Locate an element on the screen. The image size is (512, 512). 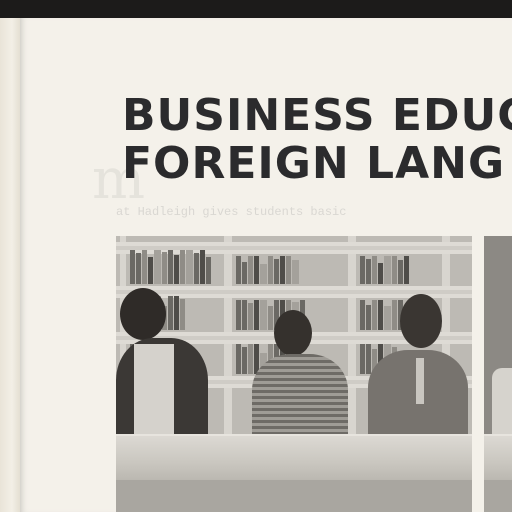
shirt is located at coordinates (154, 394).